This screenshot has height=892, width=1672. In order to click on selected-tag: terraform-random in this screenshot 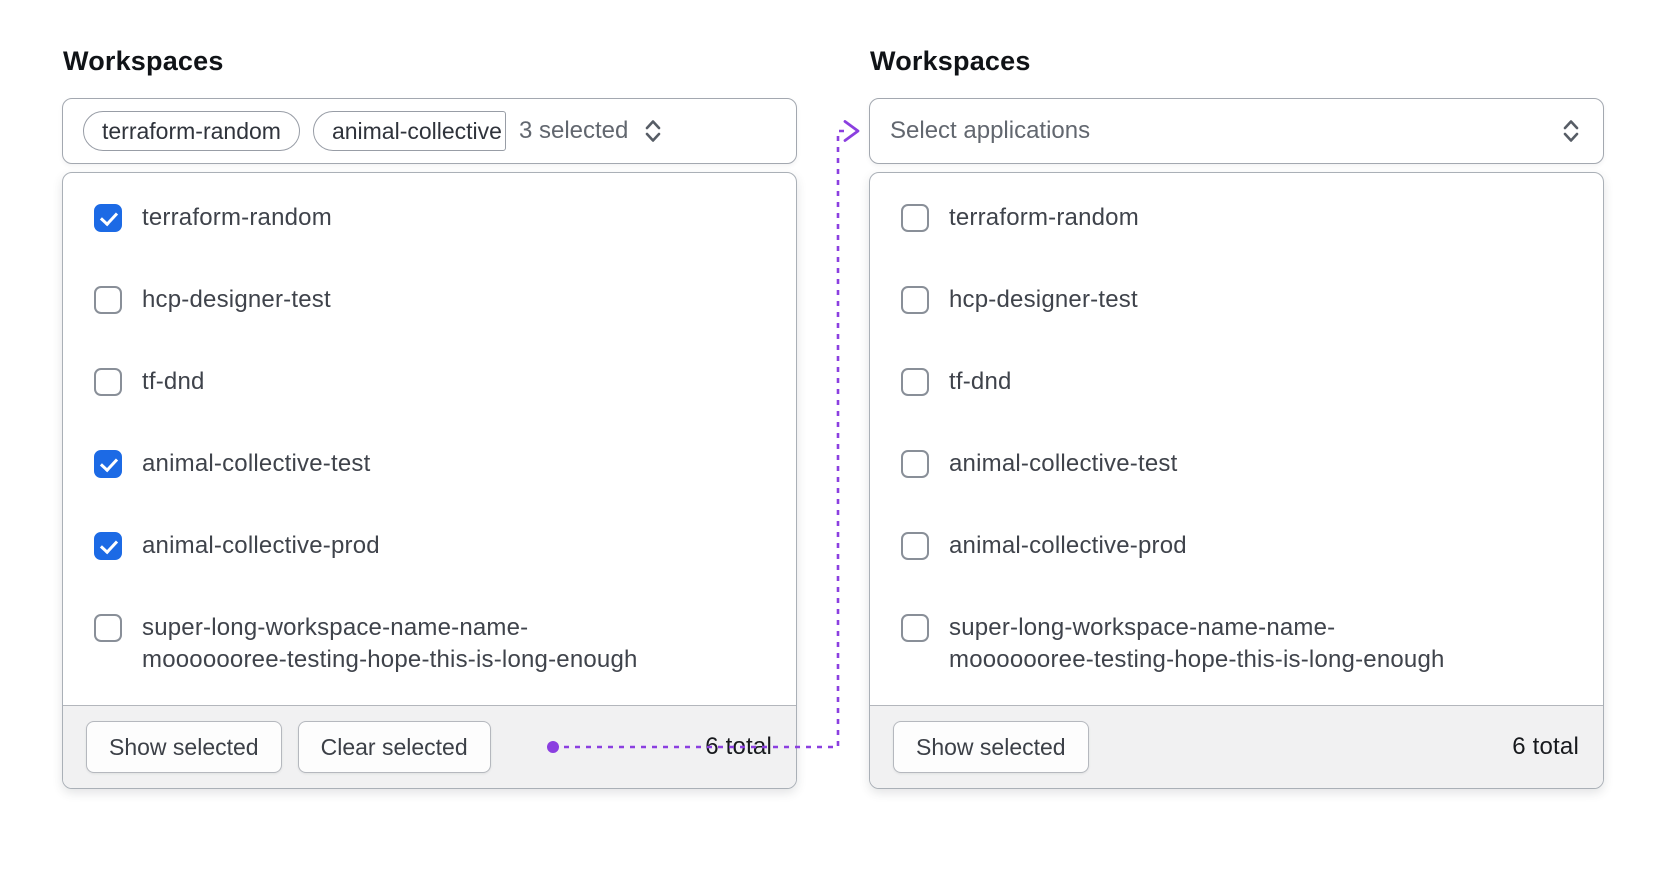, I will do `click(191, 131)`.